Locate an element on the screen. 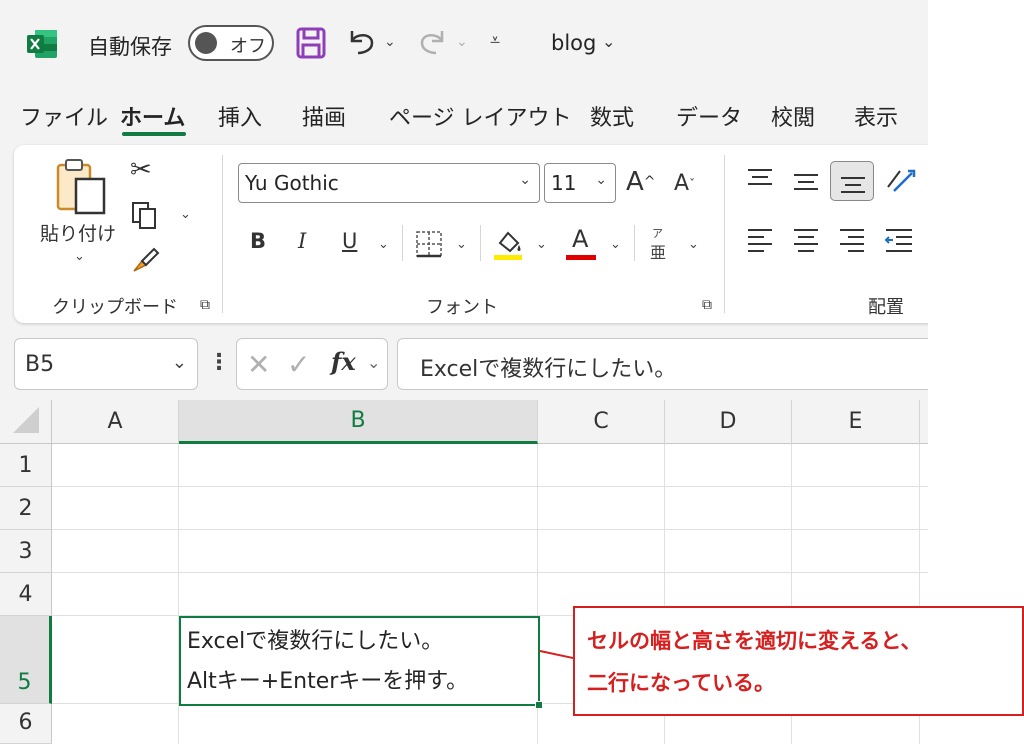  name-box-dropdown-icon: ⌄ is located at coordinates (179, 362).